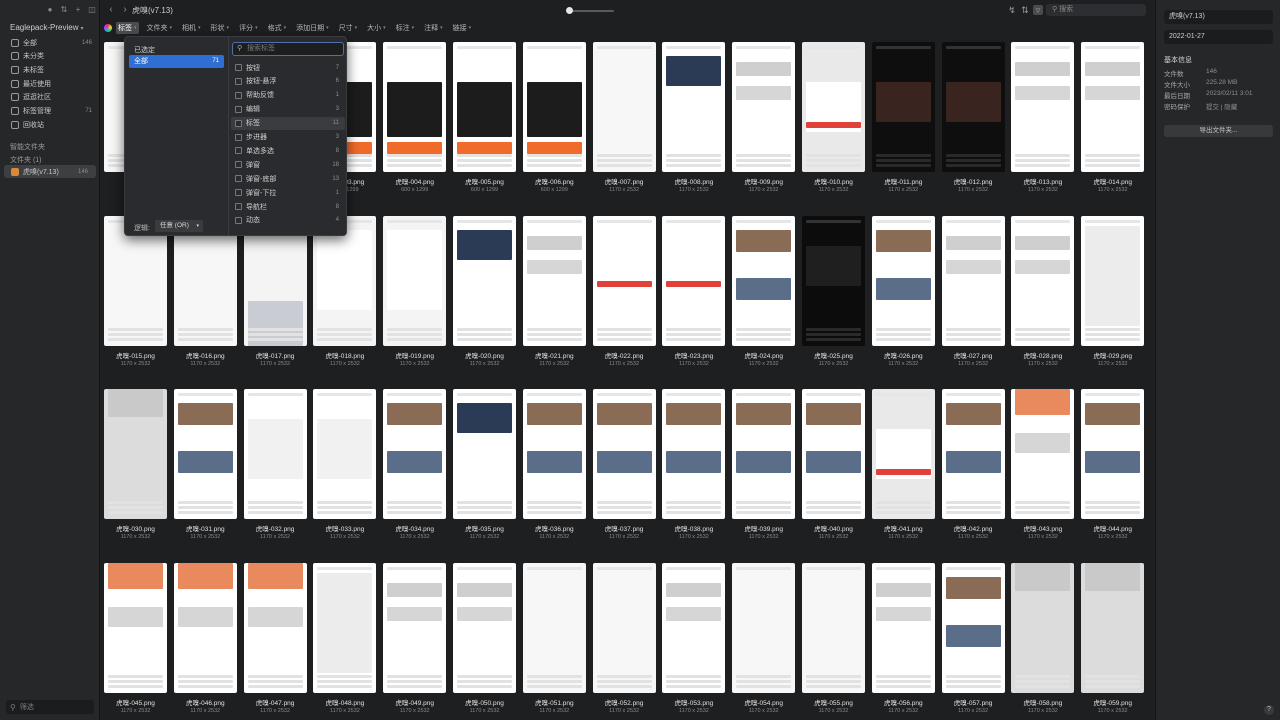 This screenshot has height=720, width=1280. I want to click on asset-card: 虎嗅-030.png 1170 x 2532, so click(135, 464).